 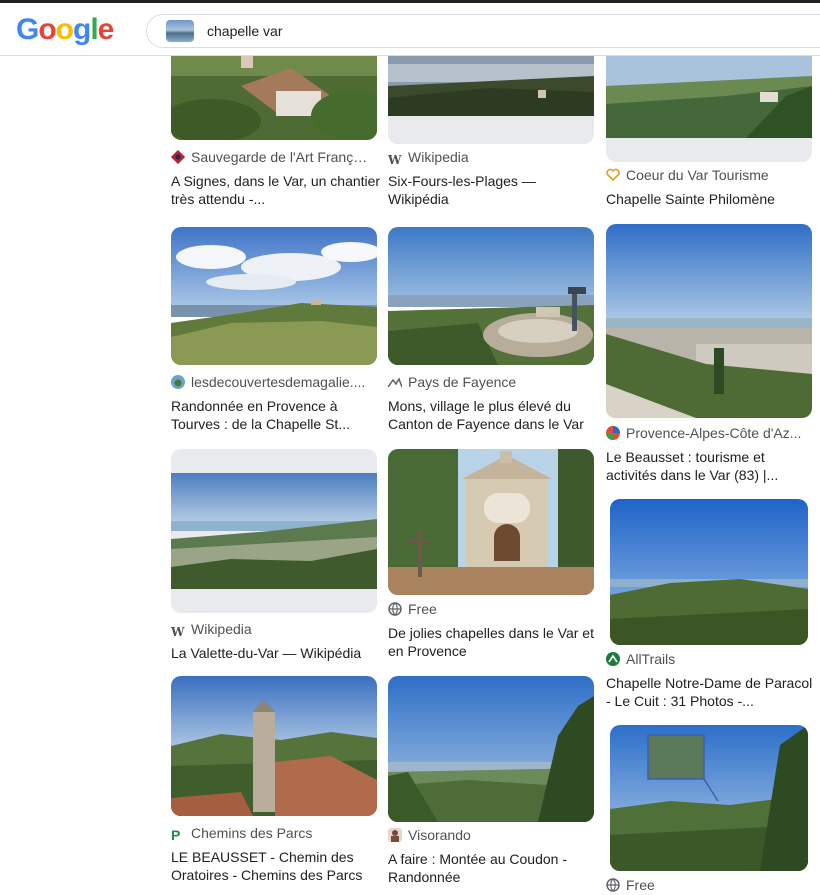 What do you see at coordinates (180, 31) in the screenshot?
I see `search-image-thumbnail` at bounding box center [180, 31].